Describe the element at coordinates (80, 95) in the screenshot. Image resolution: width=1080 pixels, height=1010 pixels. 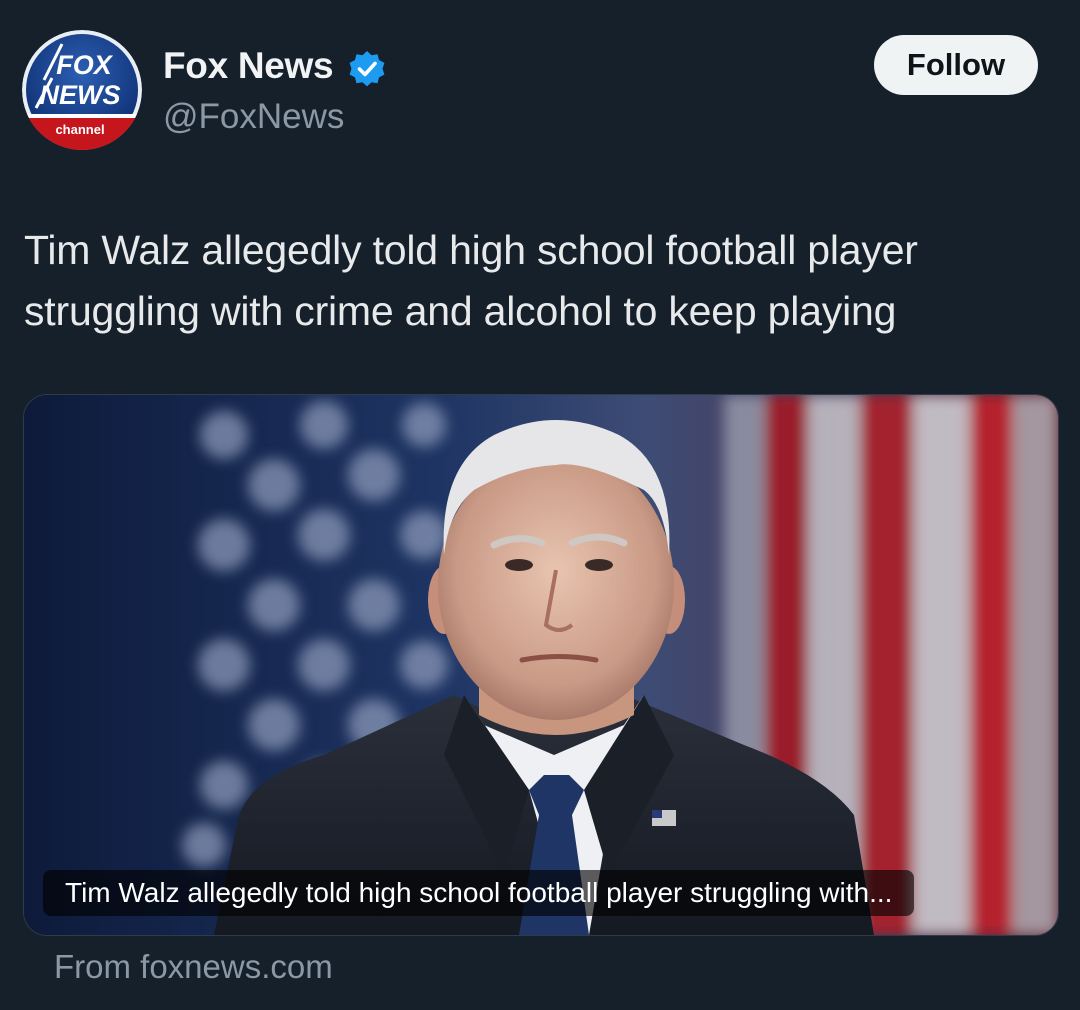
I see `svg-text: NEWS` at that location.